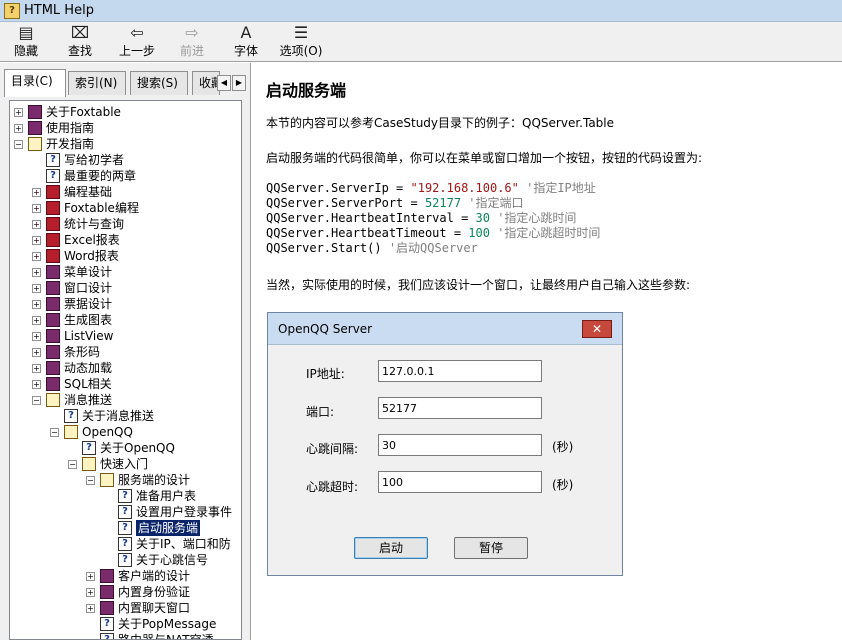 This screenshot has height=640, width=842. Describe the element at coordinates (172, 560) in the screenshot. I see `tree-node-label: 关于心跳信号` at that location.